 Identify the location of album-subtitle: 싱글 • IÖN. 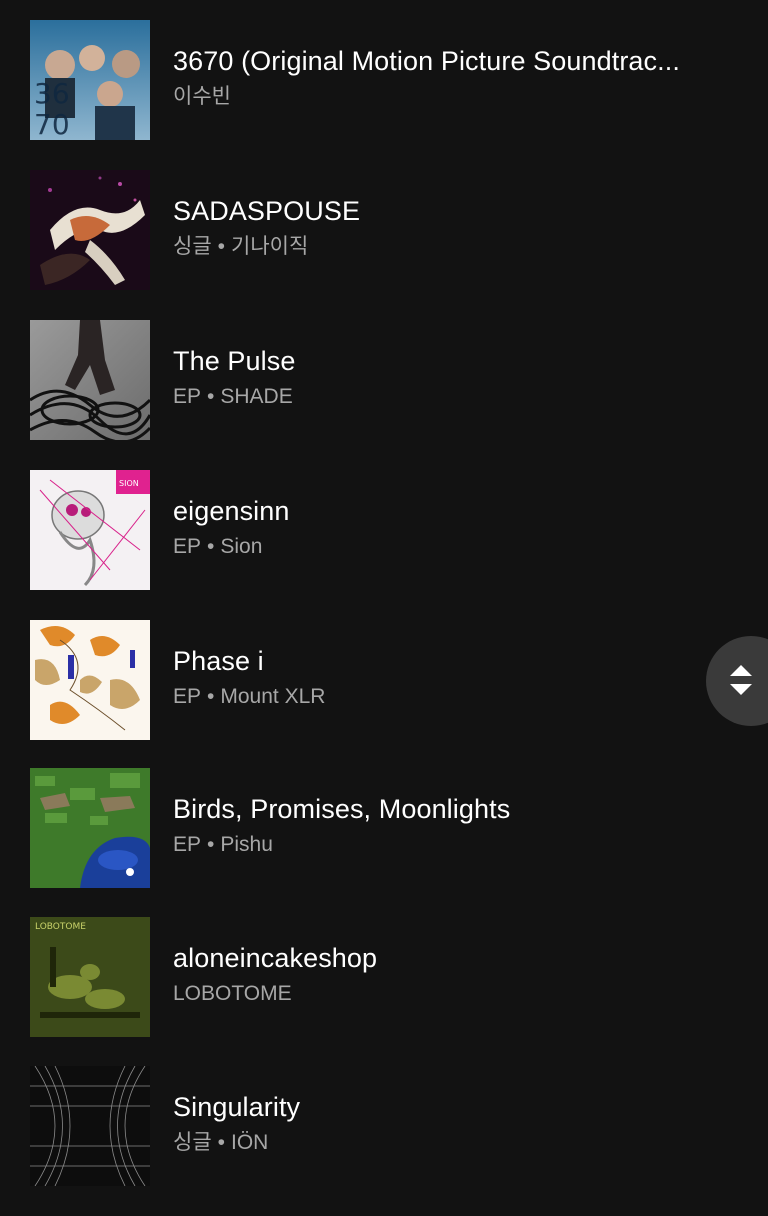
(456, 1143).